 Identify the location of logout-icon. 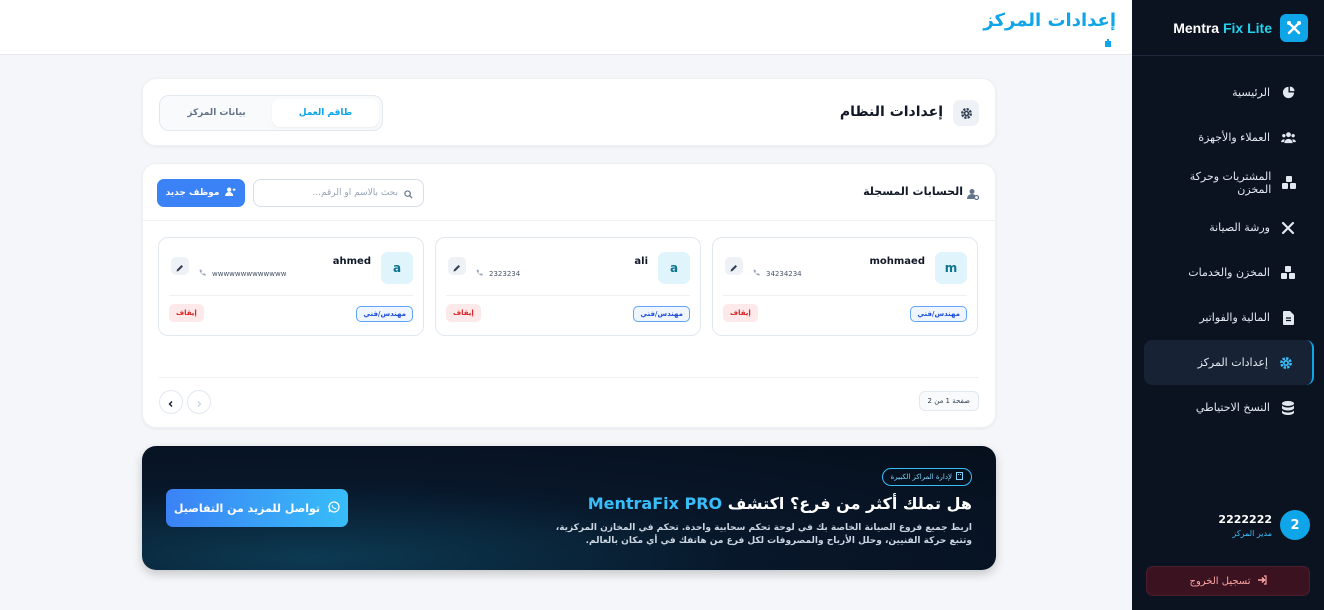
(1262, 581).